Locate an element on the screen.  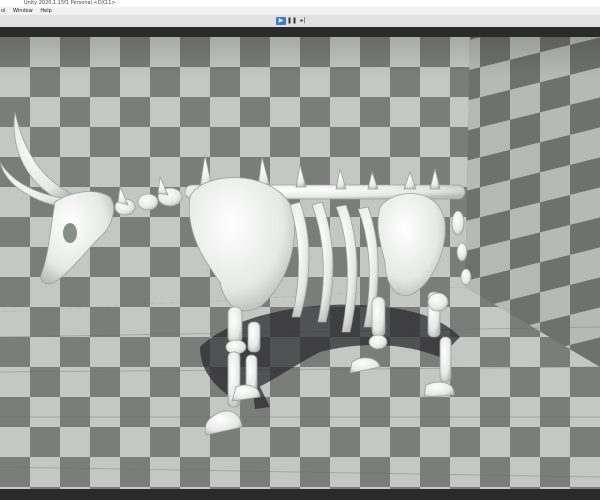
step-icon: ▸| is located at coordinates (303, 20).